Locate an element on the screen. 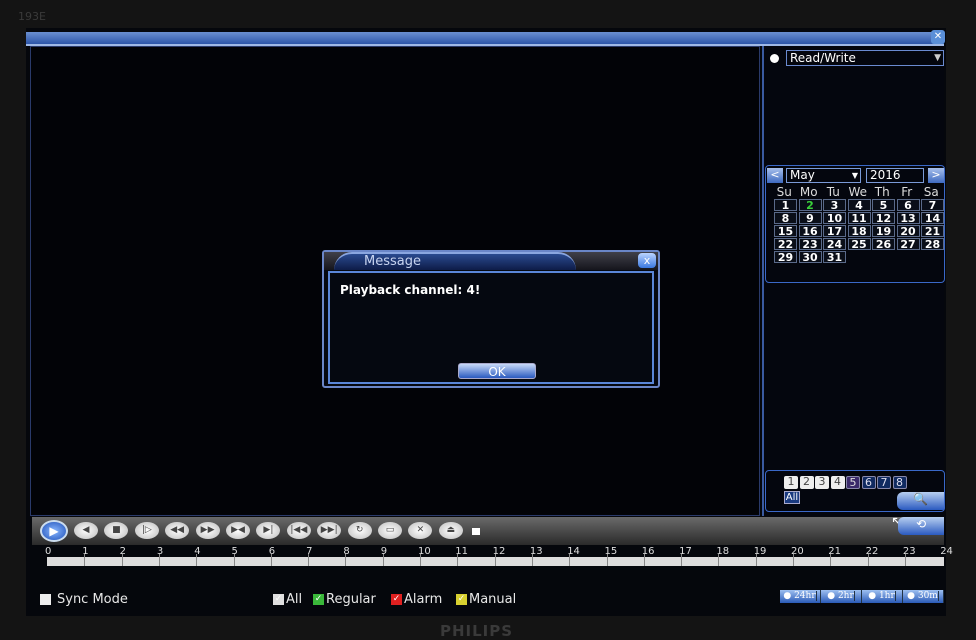 The width and height of the screenshot is (976, 640). calendar-day: 20 is located at coordinates (908, 231).